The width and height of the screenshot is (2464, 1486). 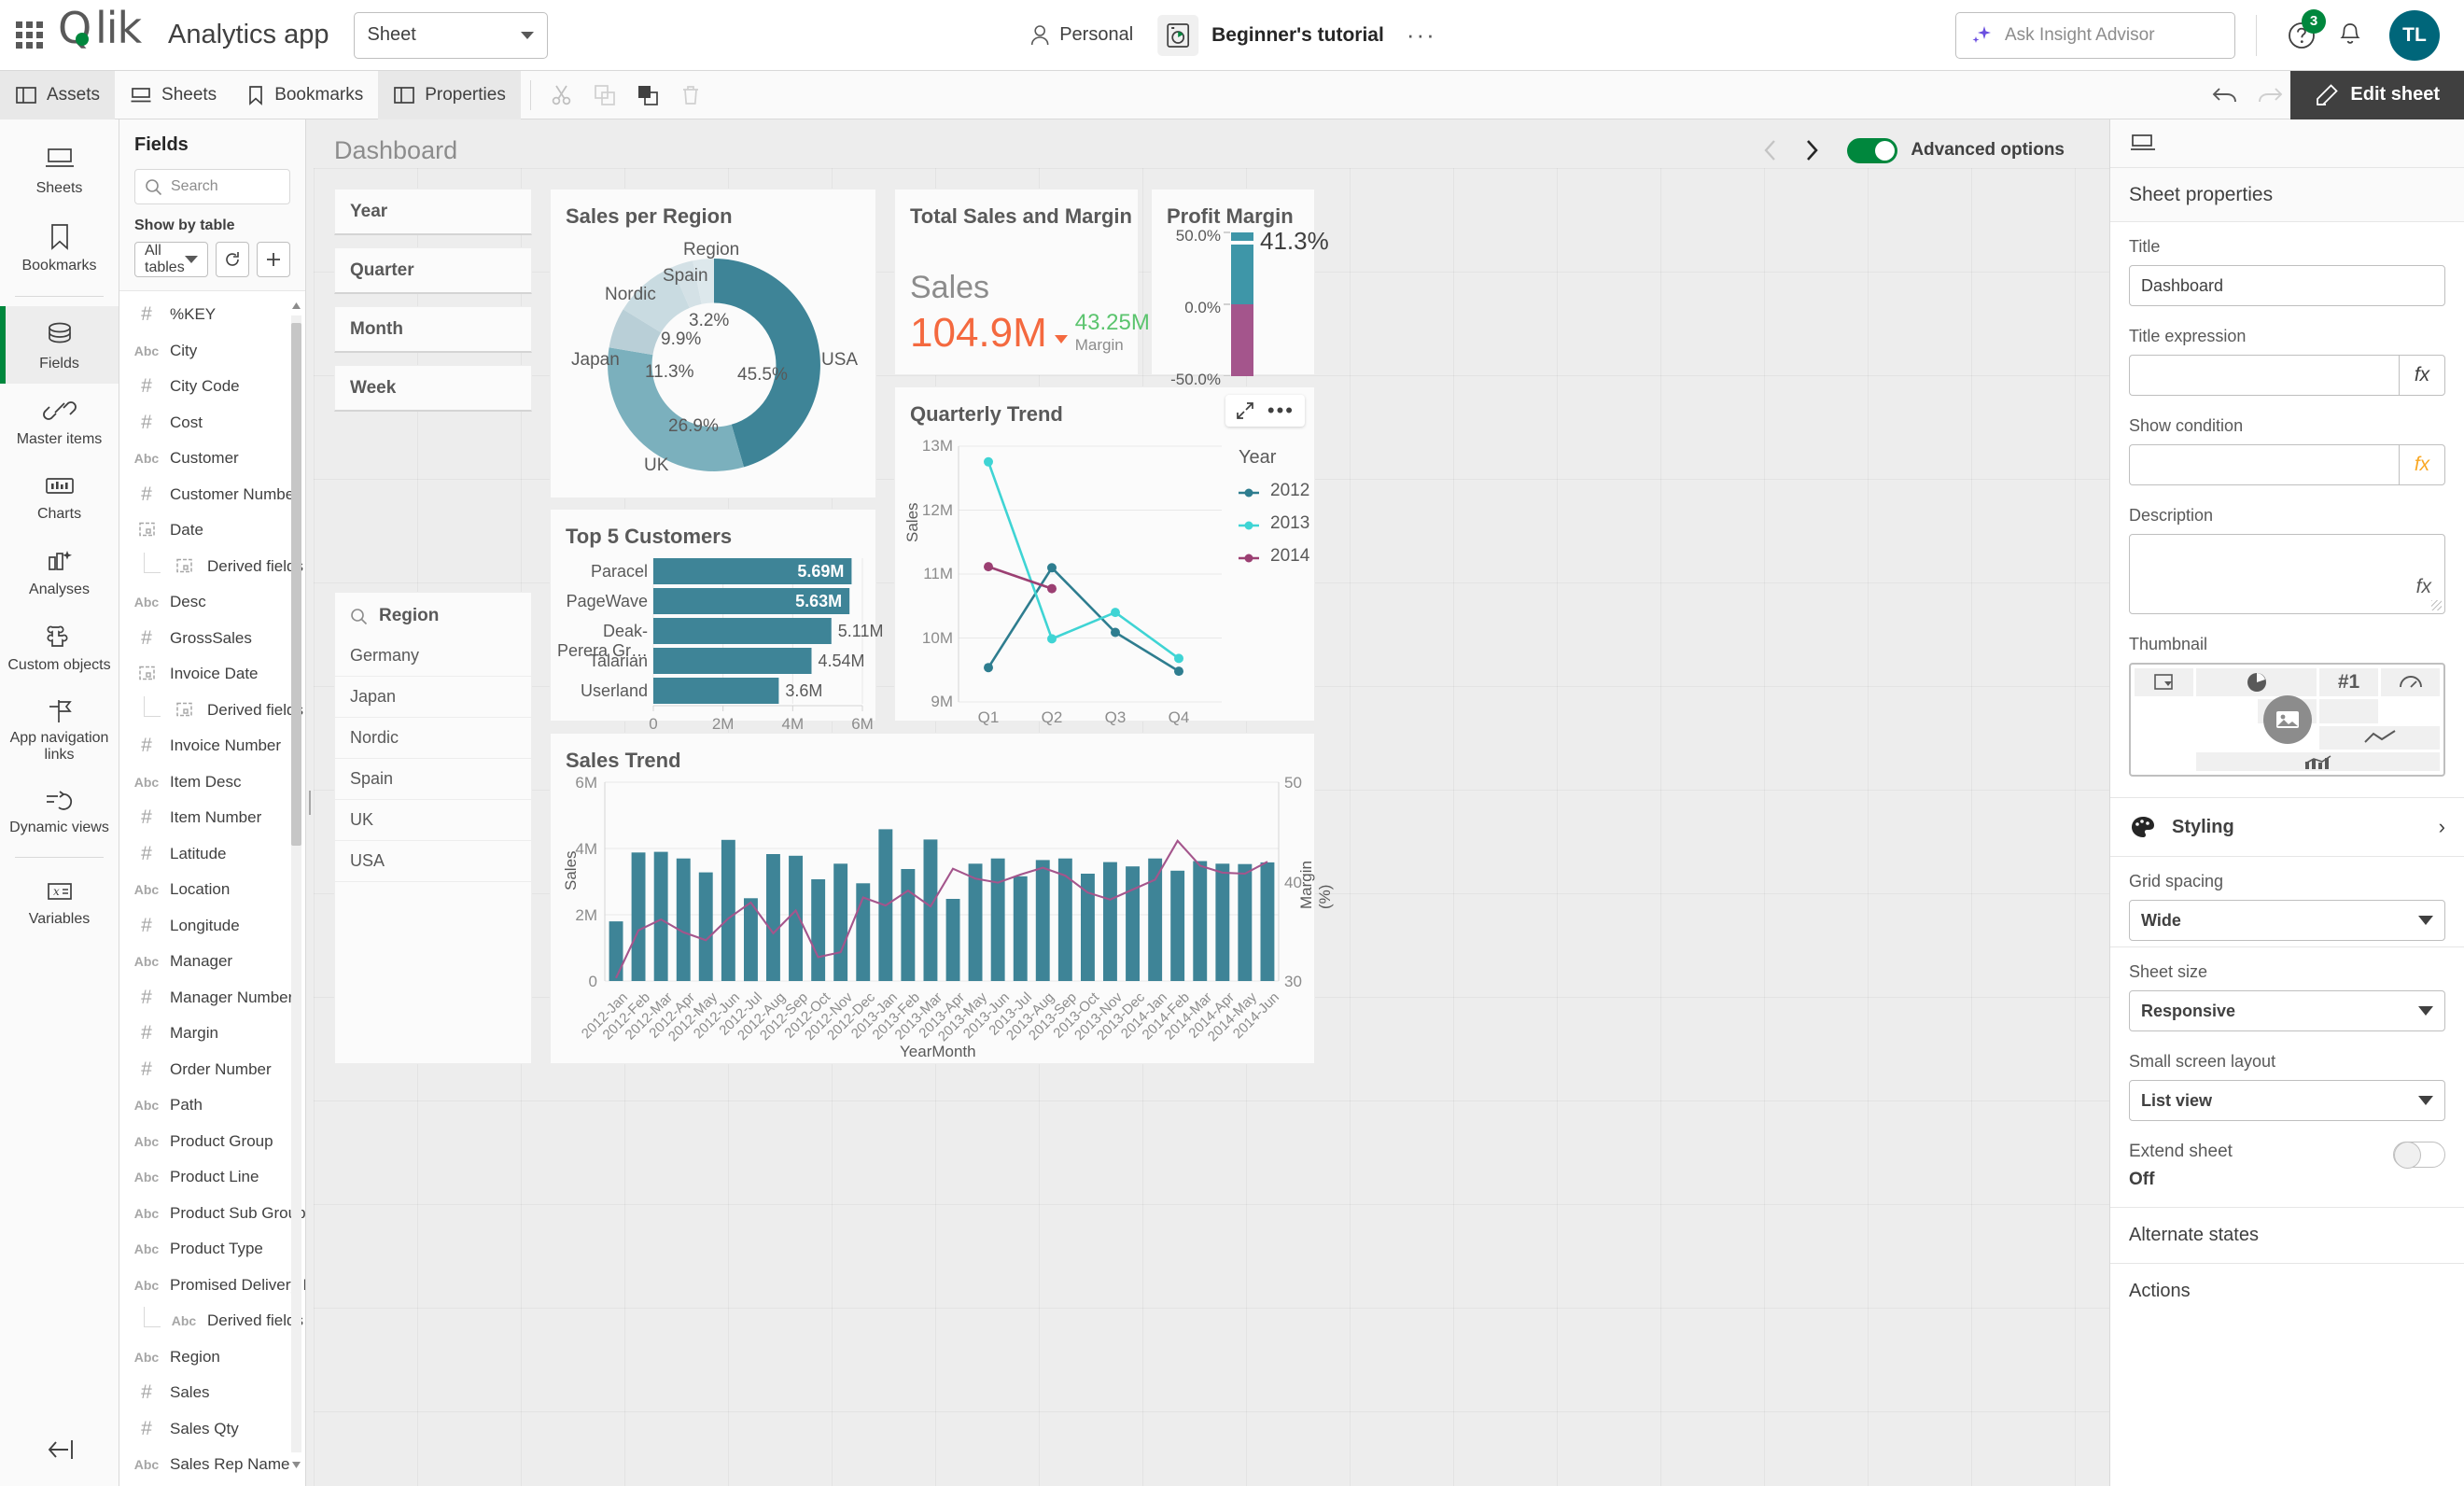 I want to click on field-row: Abc Item Desc, so click(x=212, y=782).